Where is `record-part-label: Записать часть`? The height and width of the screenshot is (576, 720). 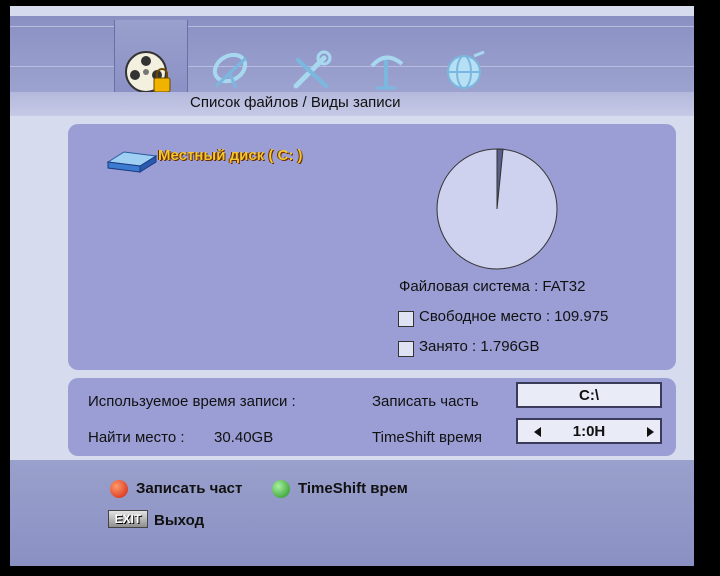 record-part-label: Записать часть is located at coordinates (425, 401).